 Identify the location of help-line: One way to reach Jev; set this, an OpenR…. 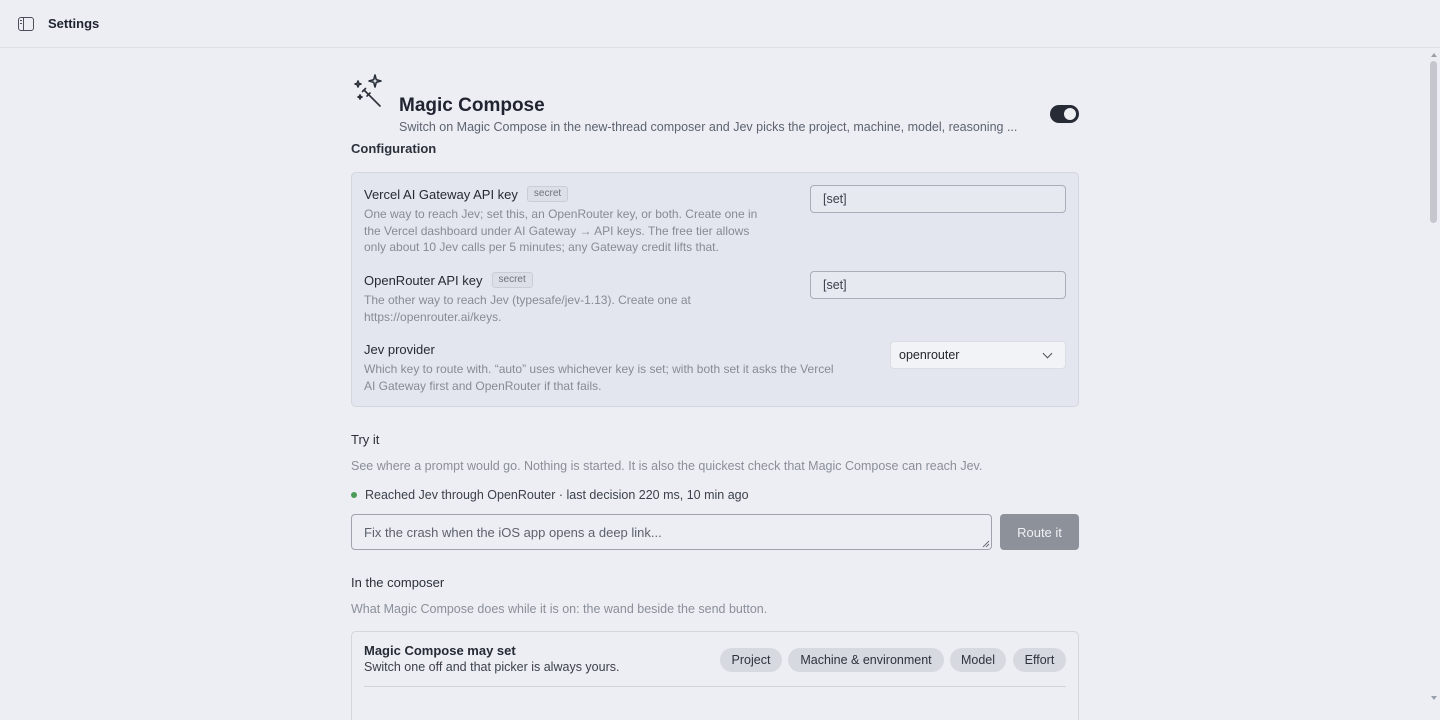
(561, 214).